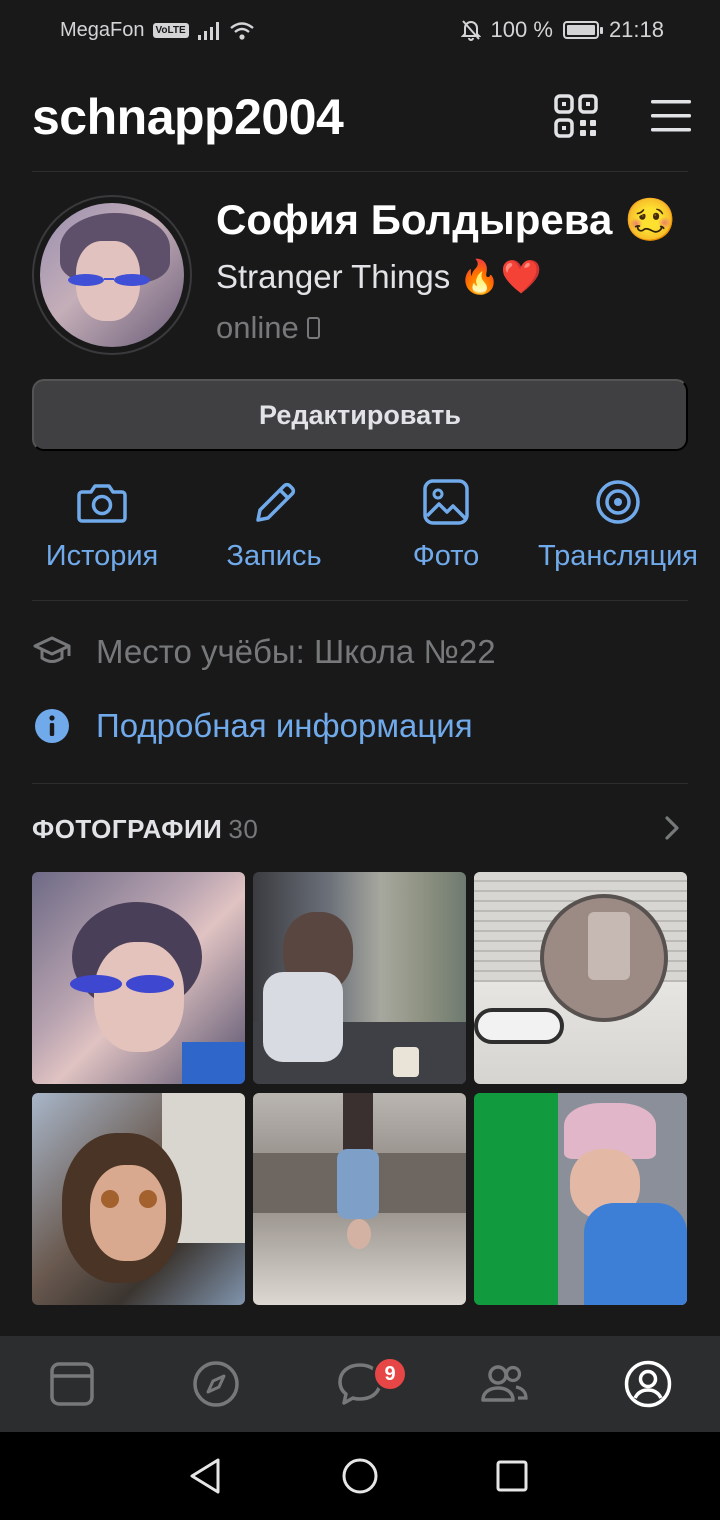  What do you see at coordinates (360, 31) in the screenshot?
I see `status-bar: MegaFon VoLTE 100 % 21:18` at bounding box center [360, 31].